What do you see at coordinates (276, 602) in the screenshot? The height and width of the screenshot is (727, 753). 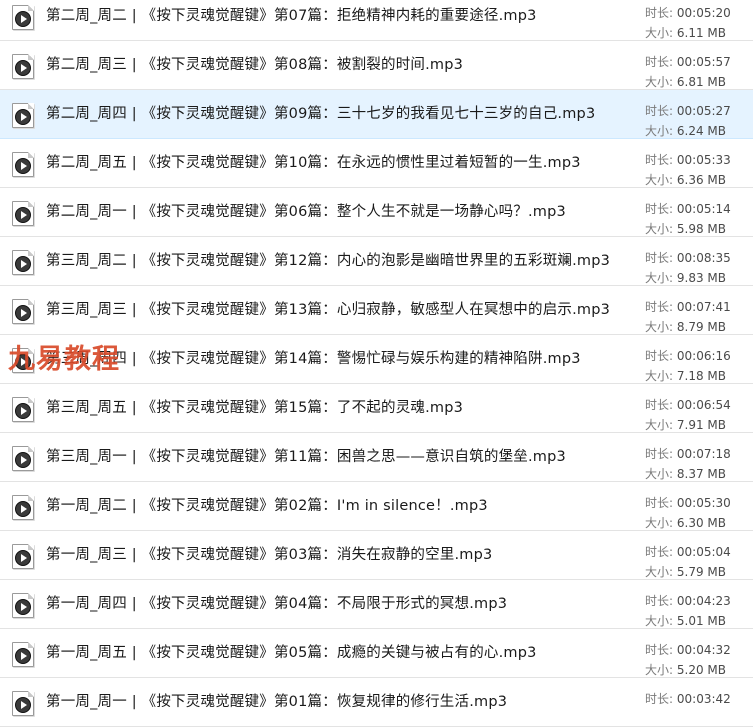 I see `file-name: 第一周_周四 | 《按下灵魂觉醒键》第04篇：不局限于形式的冥想.mp3` at bounding box center [276, 602].